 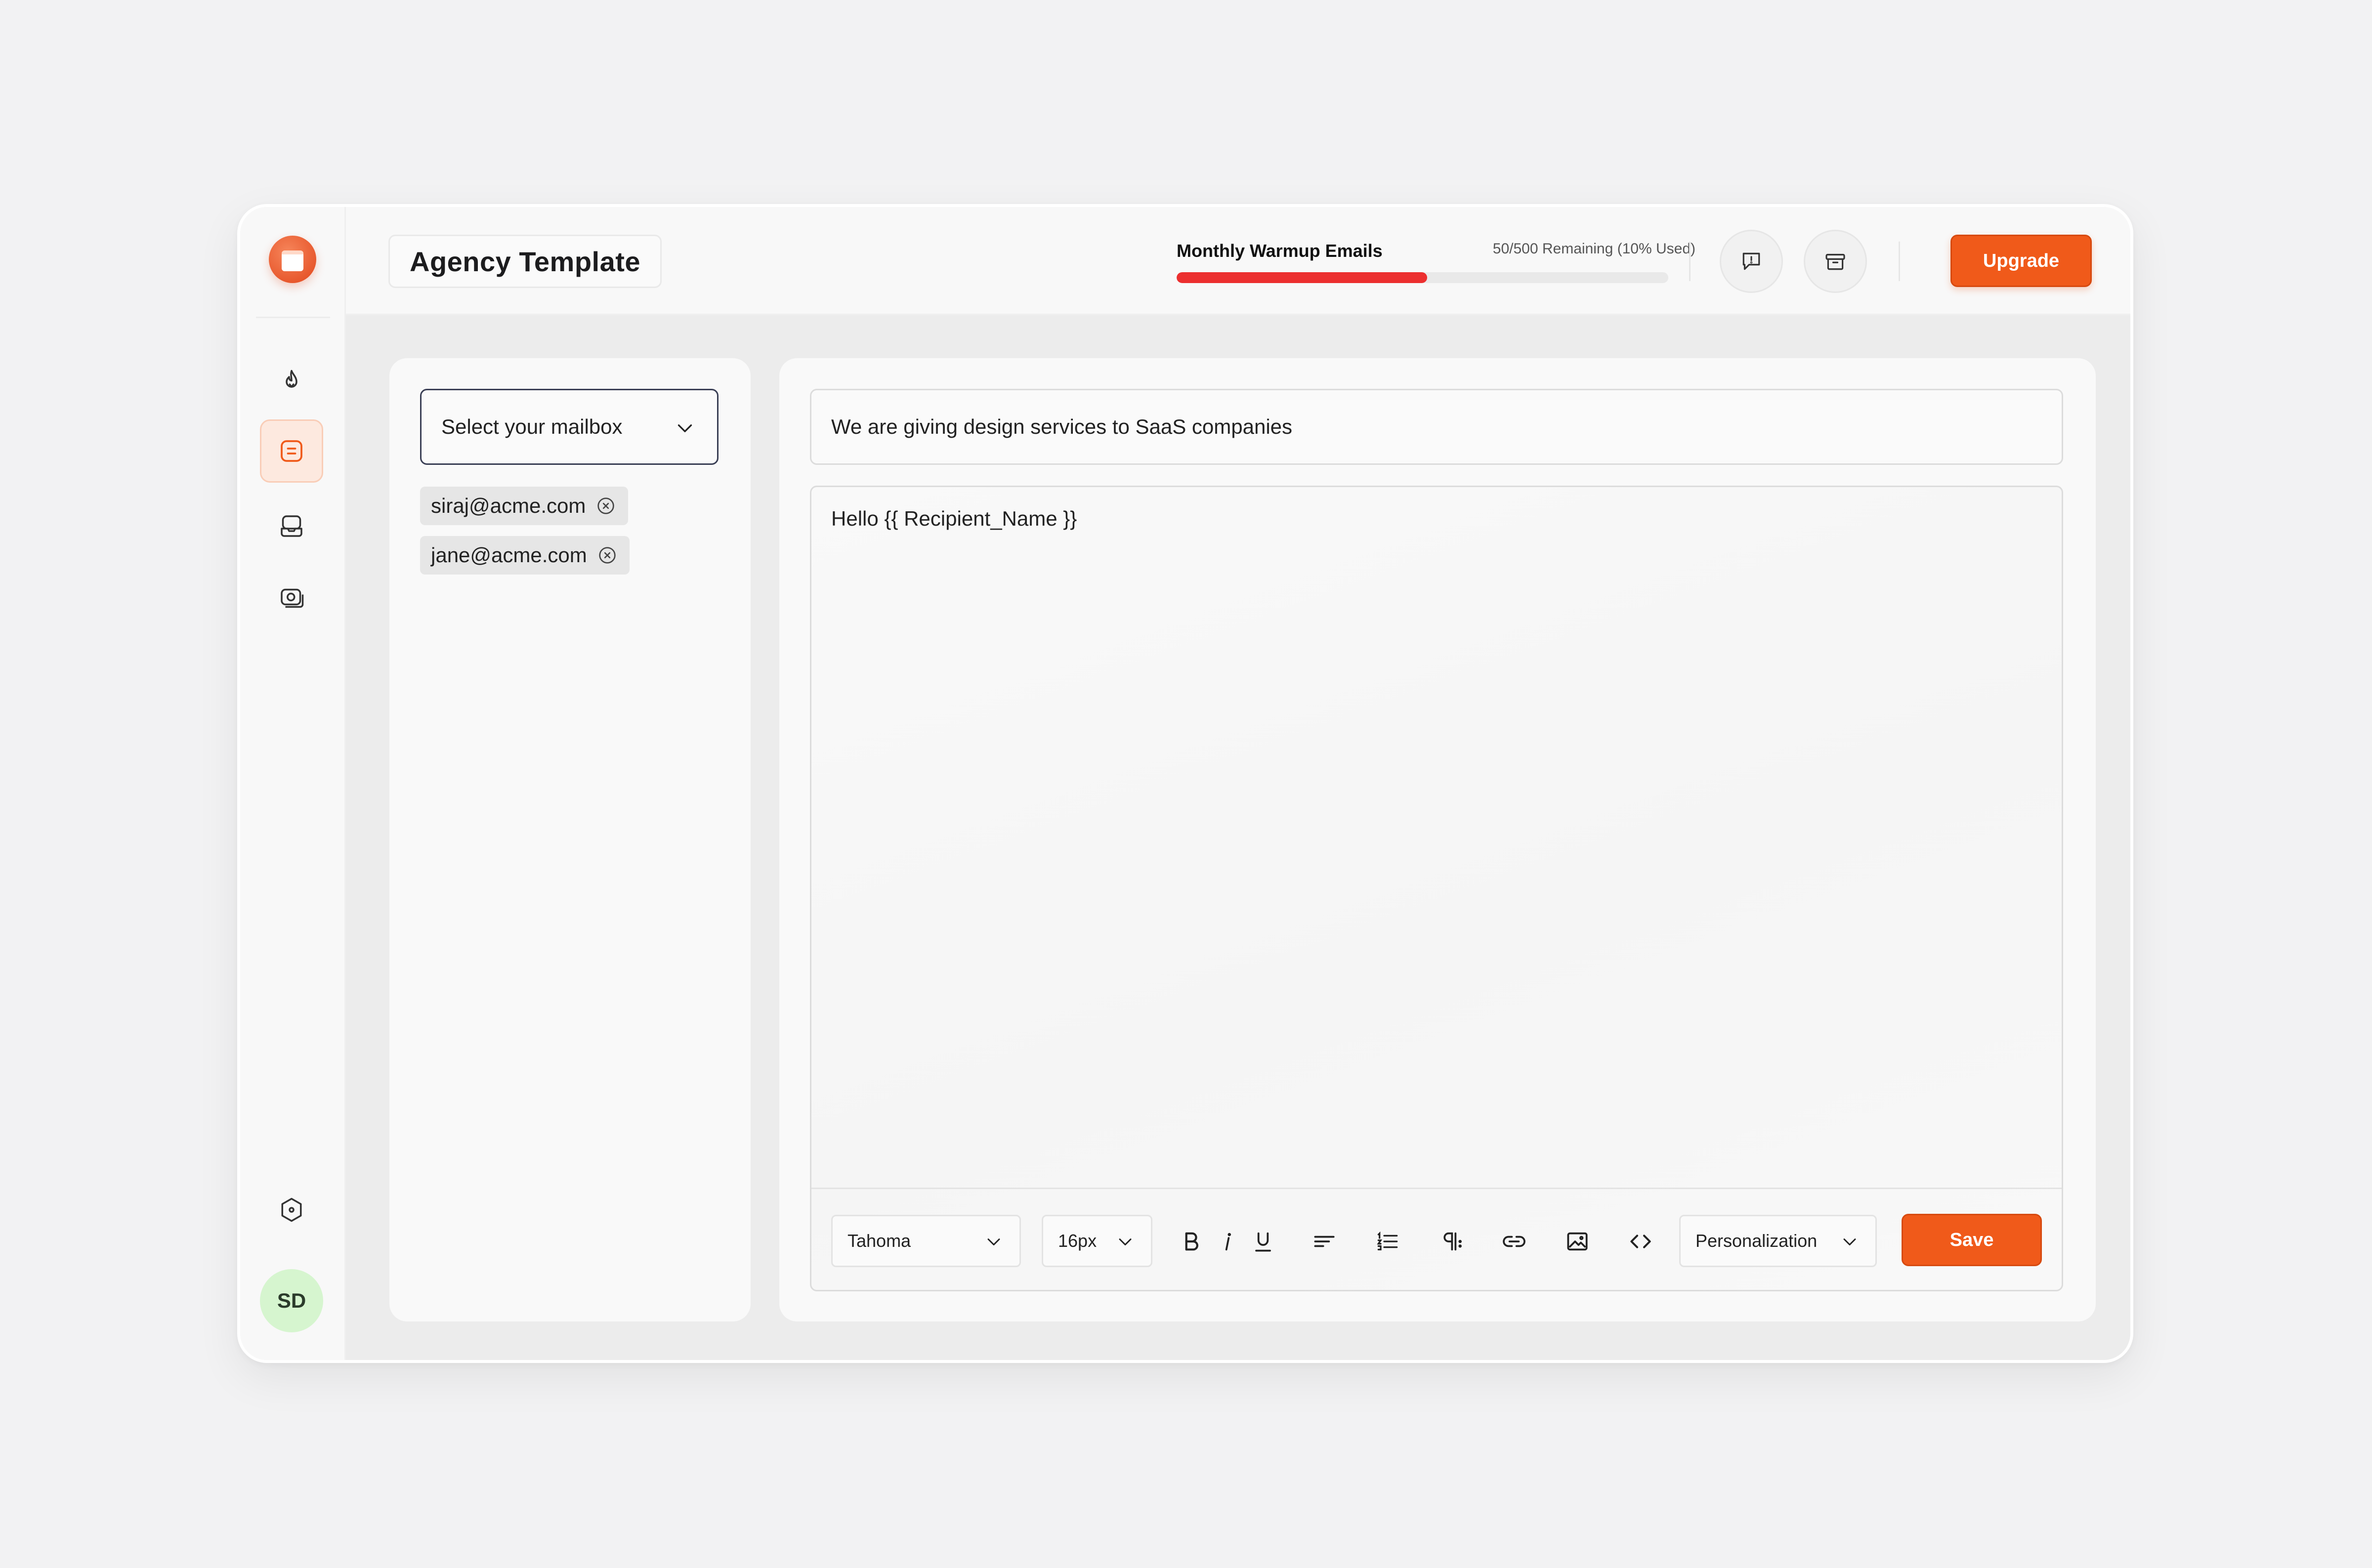 I want to click on paragraph-button, so click(x=1451, y=1241).